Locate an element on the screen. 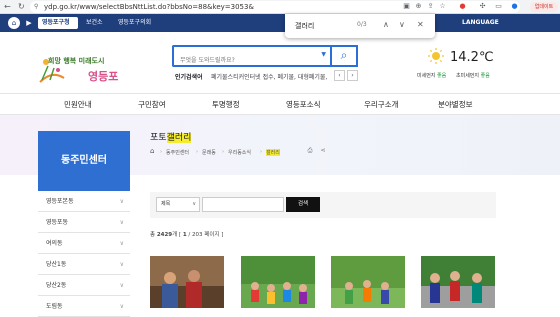 The height and width of the screenshot is (317, 560). keyword-input is located at coordinates (243, 204).